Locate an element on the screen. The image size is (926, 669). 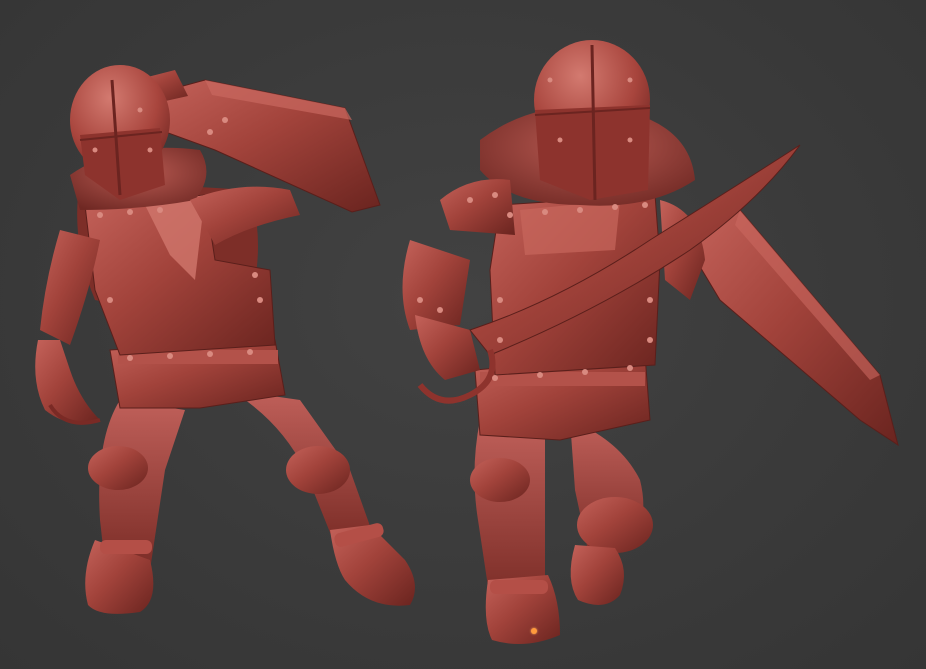
left-knight-legs is located at coordinates (250, 502).